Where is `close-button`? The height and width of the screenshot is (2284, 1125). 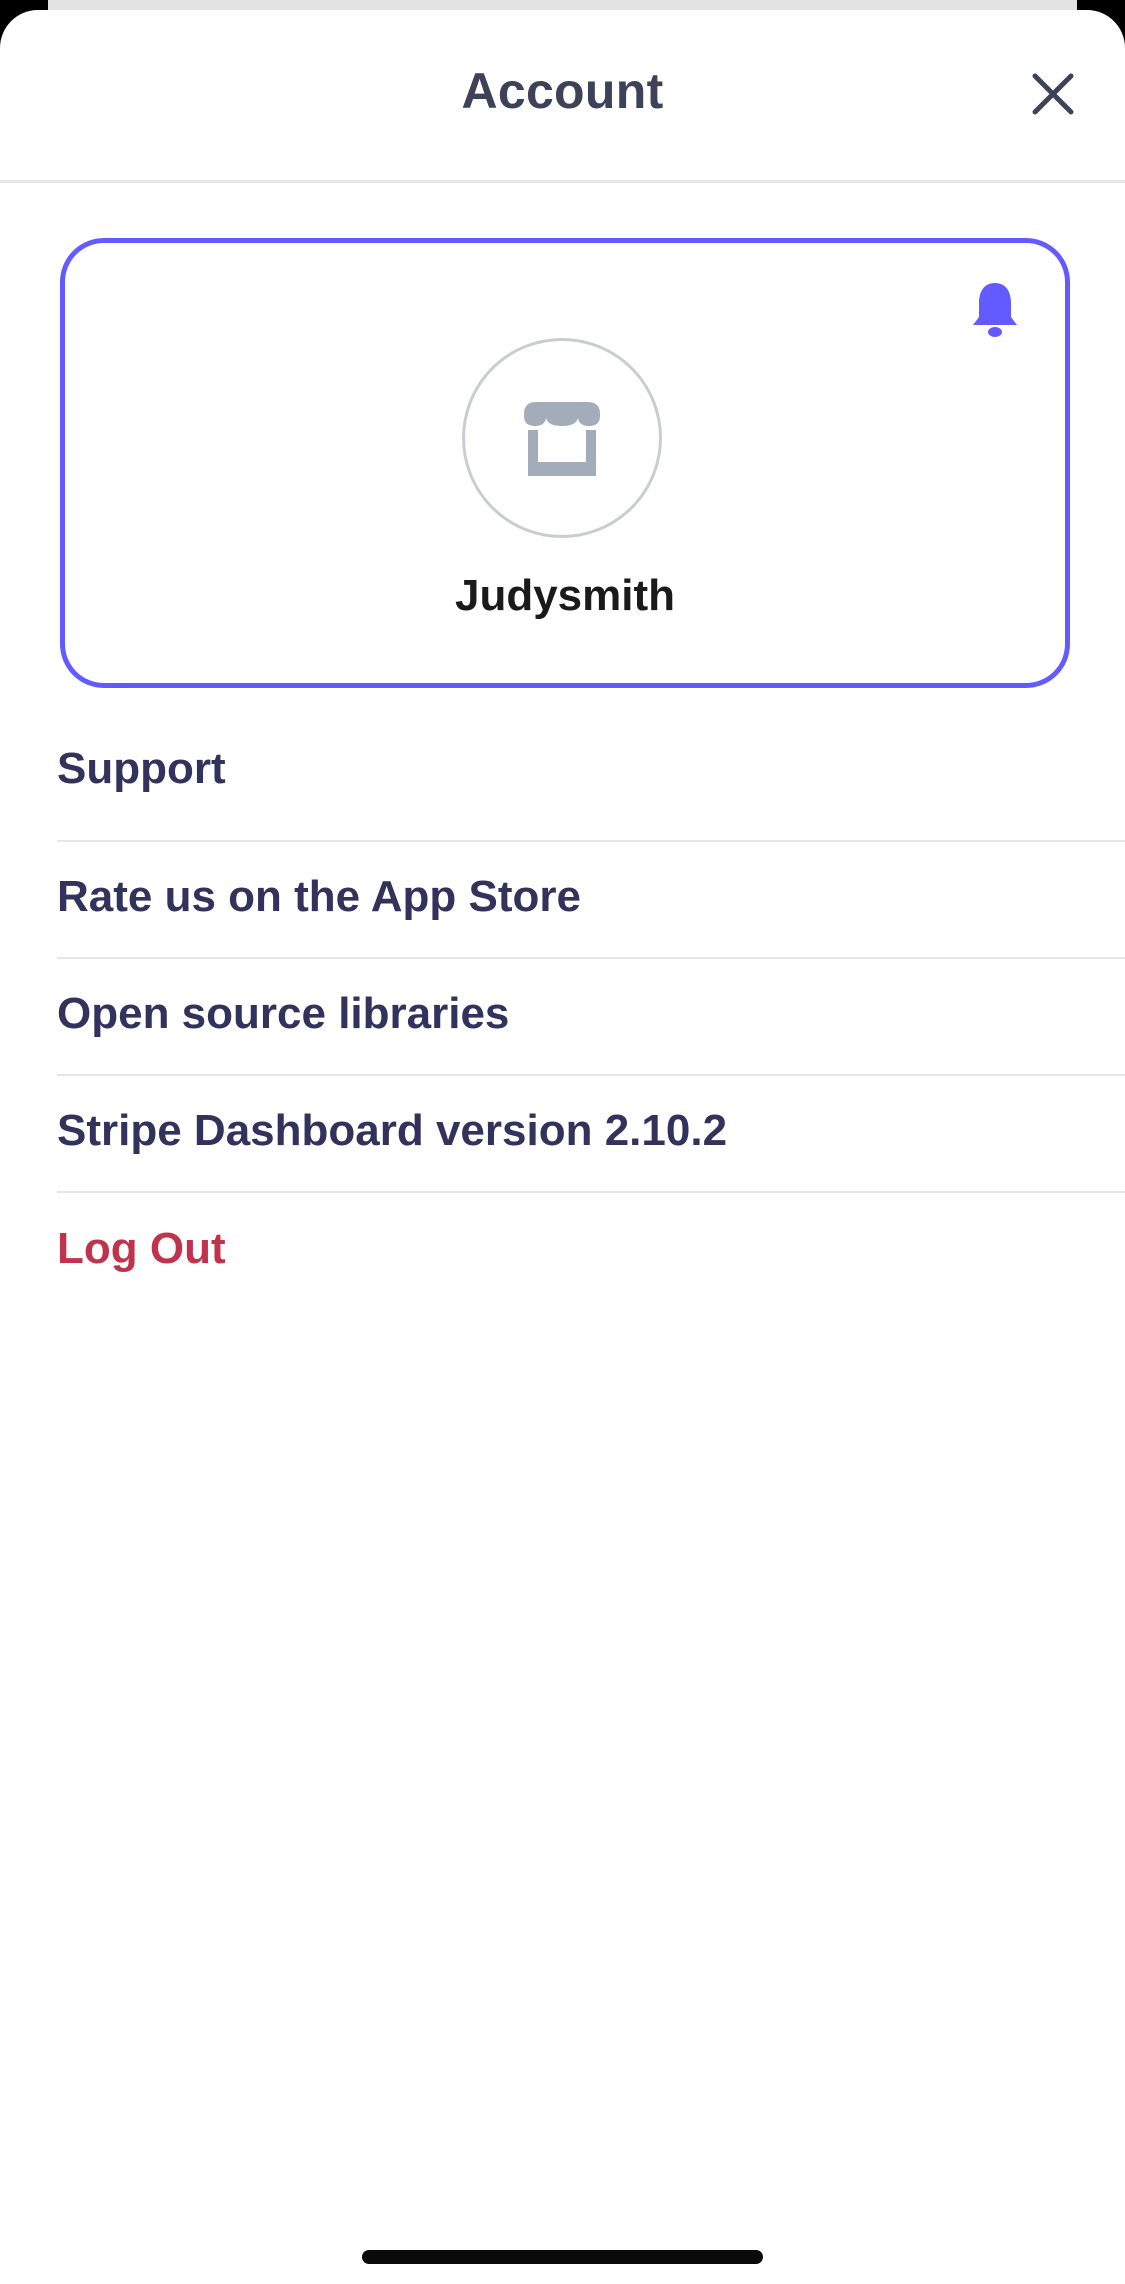 close-button is located at coordinates (1053, 94).